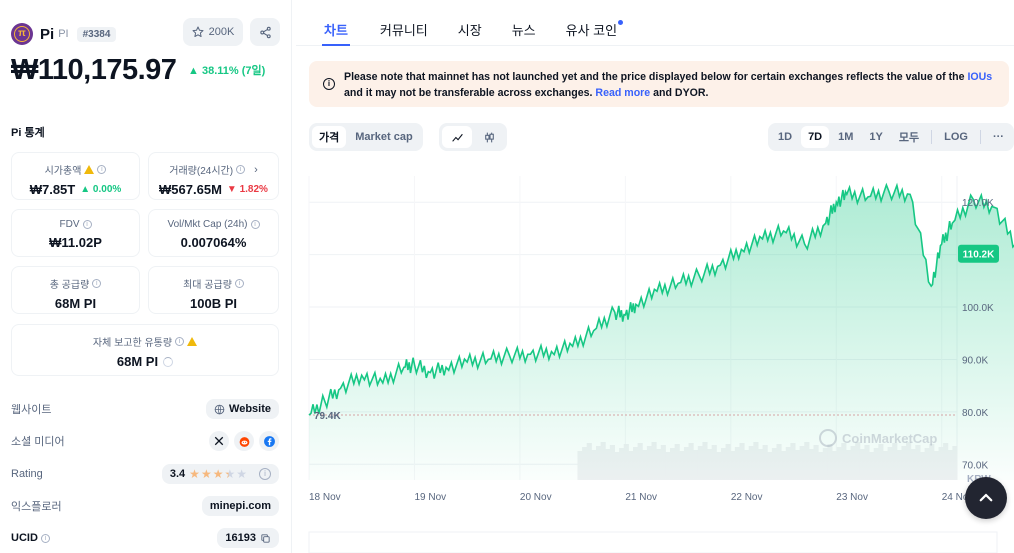 This screenshot has width=1014, height=553. Describe the element at coordinates (852, 497) in the screenshot. I see `x-tick-label: 23 Nov` at that location.